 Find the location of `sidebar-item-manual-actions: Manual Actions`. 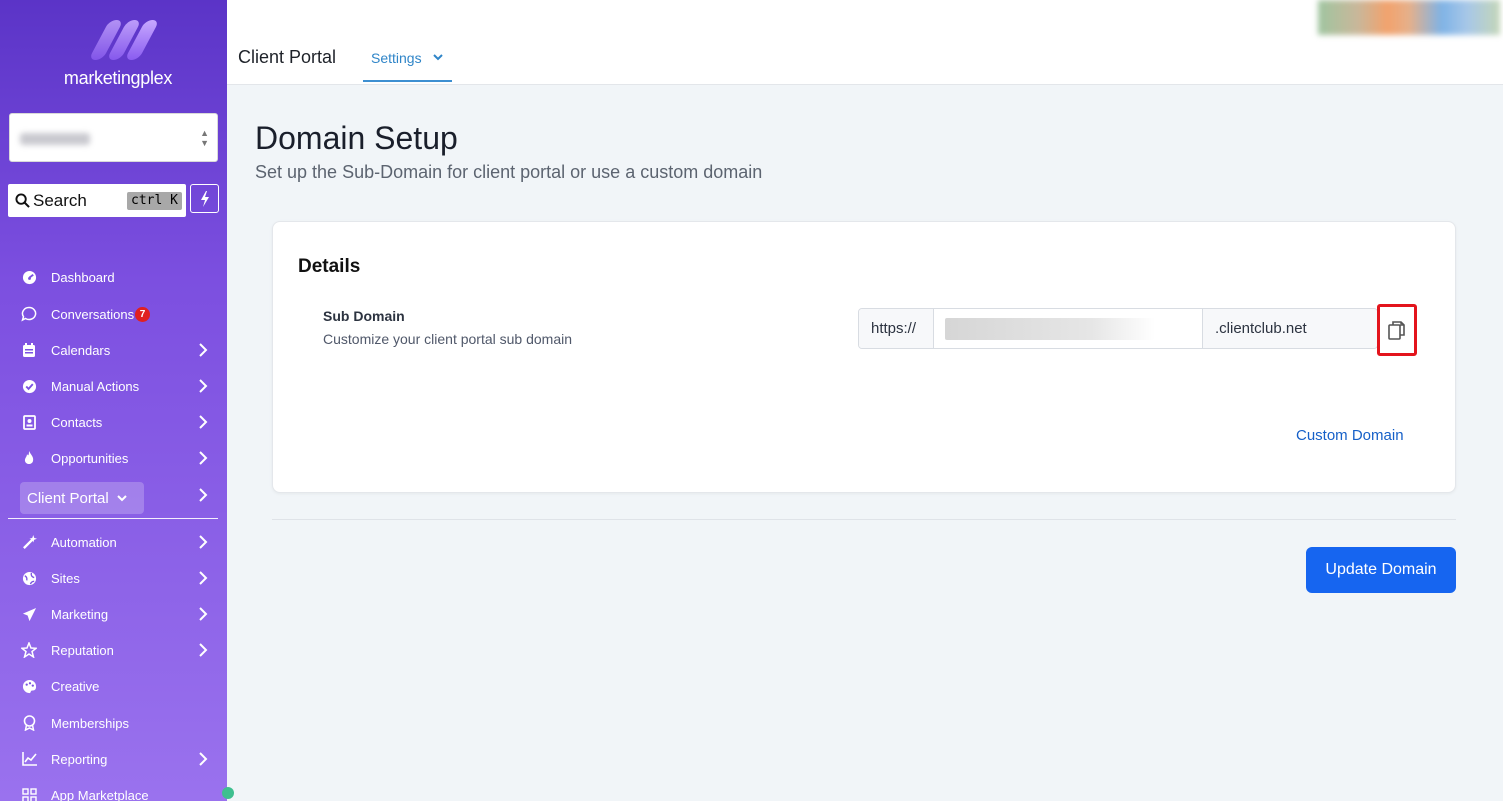

sidebar-item-manual-actions: Manual Actions is located at coordinates (113, 386).